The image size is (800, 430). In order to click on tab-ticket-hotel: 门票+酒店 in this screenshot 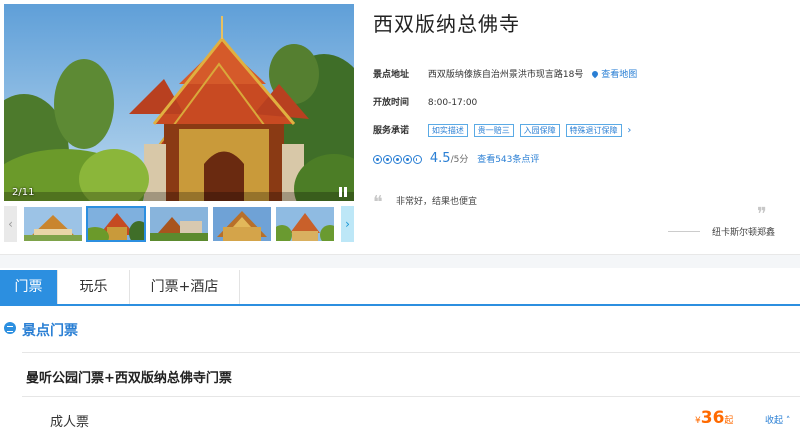, I will do `click(185, 287)`.